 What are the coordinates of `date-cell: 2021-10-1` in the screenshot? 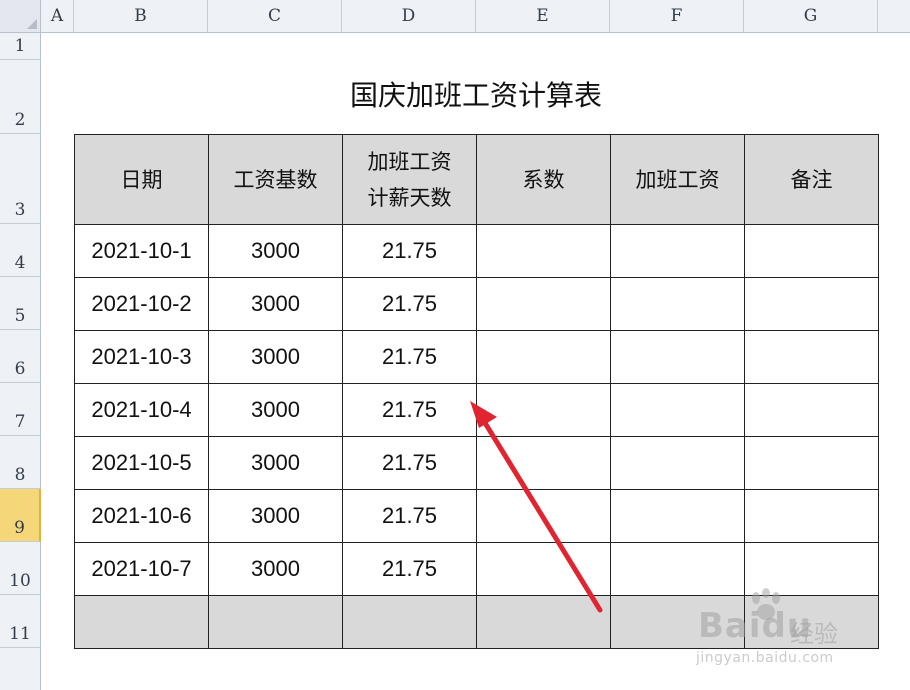 It's located at (141, 251).